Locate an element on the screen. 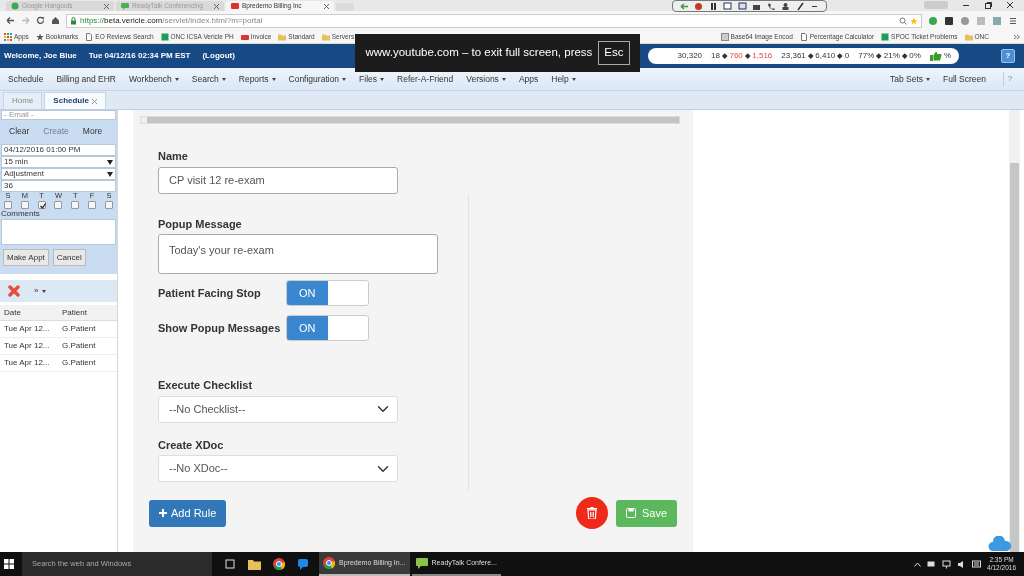 This screenshot has height=576, width=1024. menu-item: Files is located at coordinates (372, 79).